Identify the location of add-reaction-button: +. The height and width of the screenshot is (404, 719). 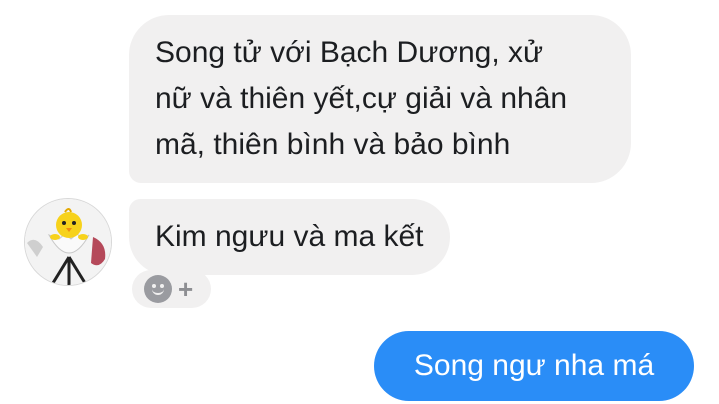
(171, 289).